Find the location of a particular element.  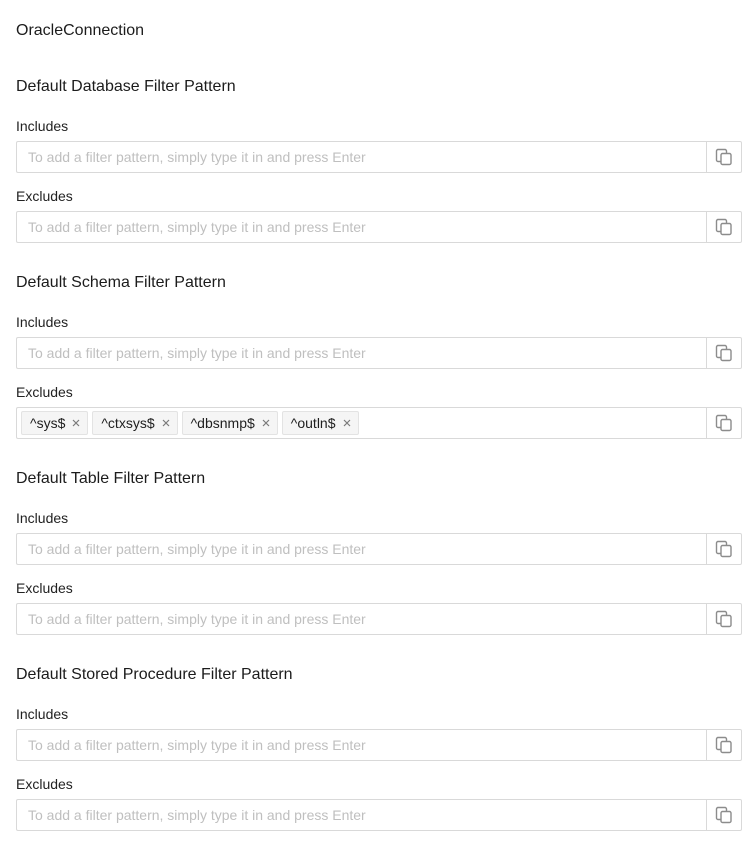

table-includes-input-wrapper is located at coordinates (361, 549).